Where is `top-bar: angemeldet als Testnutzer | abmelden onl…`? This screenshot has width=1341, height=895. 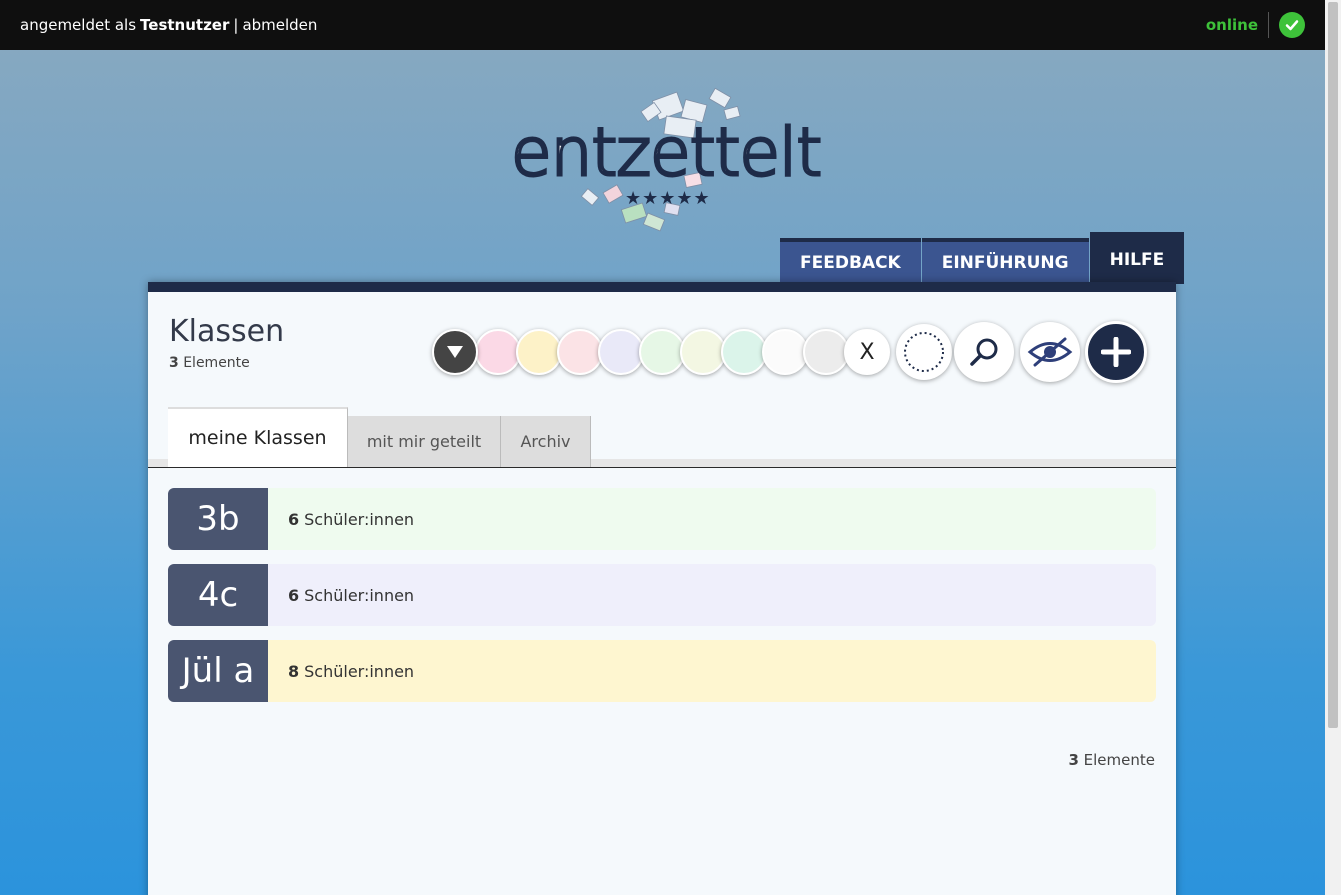 top-bar: angemeldet als Testnutzer | abmelden onl… is located at coordinates (662, 25).